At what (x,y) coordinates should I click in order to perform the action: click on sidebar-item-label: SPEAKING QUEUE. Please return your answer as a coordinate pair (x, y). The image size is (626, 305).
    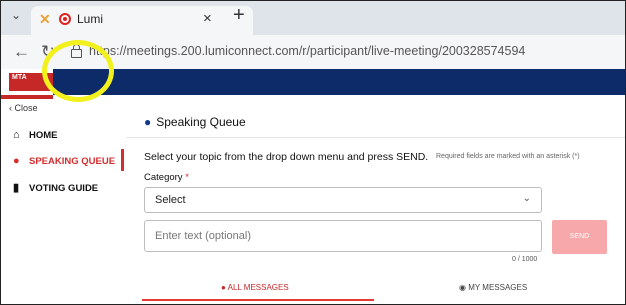
    Looking at the image, I should click on (72, 161).